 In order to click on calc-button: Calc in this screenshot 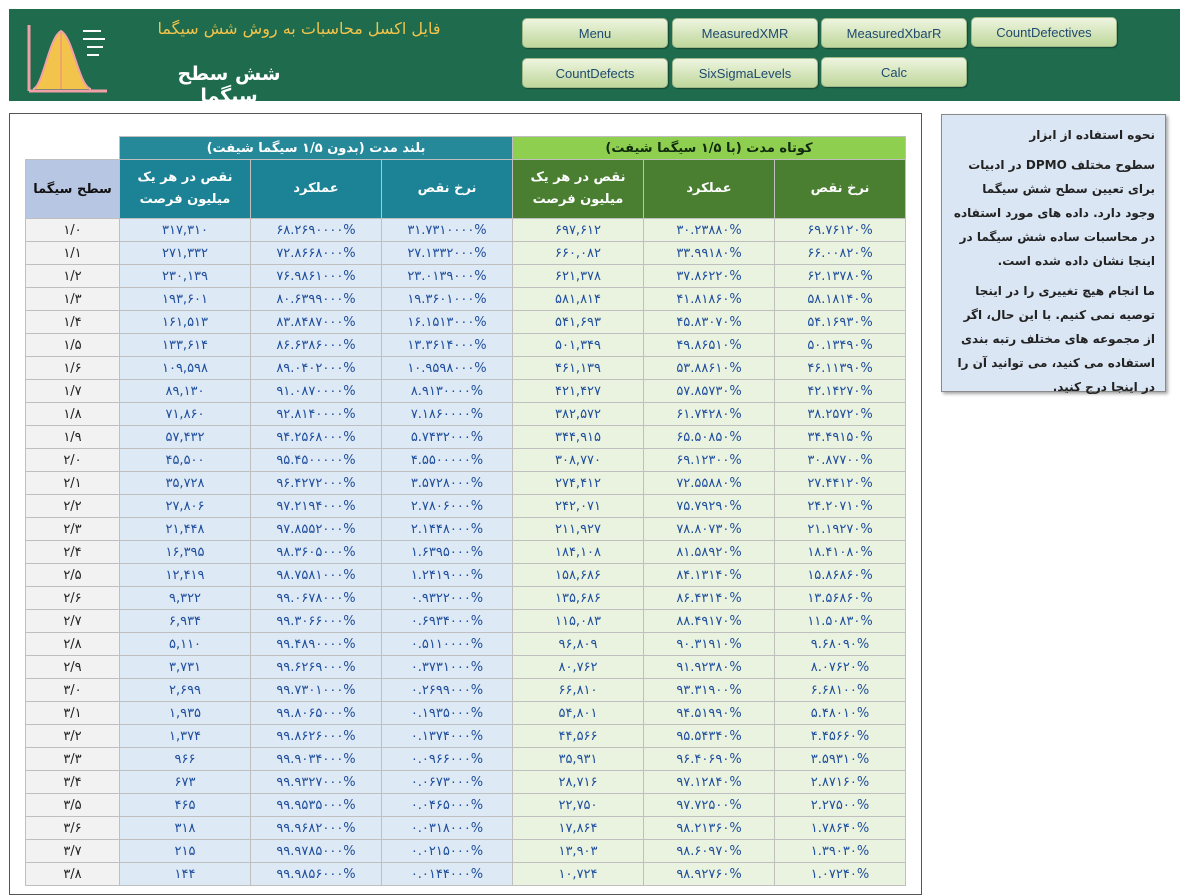, I will do `click(894, 72)`.